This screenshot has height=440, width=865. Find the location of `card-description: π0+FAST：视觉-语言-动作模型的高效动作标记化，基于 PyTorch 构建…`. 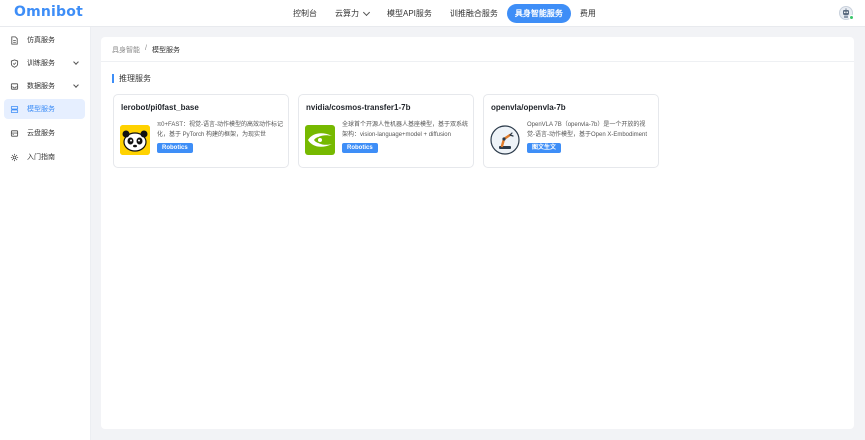

card-description: π0+FAST：视觉-语言-动作模型的高效动作标记化，基于 PyTorch 构建… is located at coordinates (220, 130).